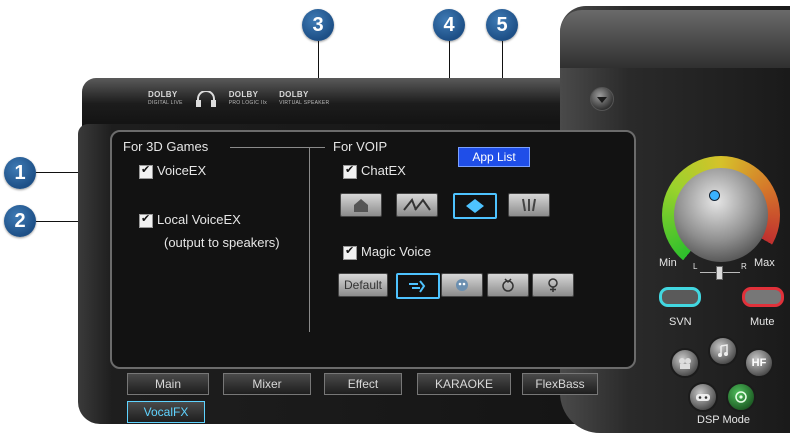 This screenshot has height=433, width=790. I want to click on voiceex-checkbox, so click(146, 171).